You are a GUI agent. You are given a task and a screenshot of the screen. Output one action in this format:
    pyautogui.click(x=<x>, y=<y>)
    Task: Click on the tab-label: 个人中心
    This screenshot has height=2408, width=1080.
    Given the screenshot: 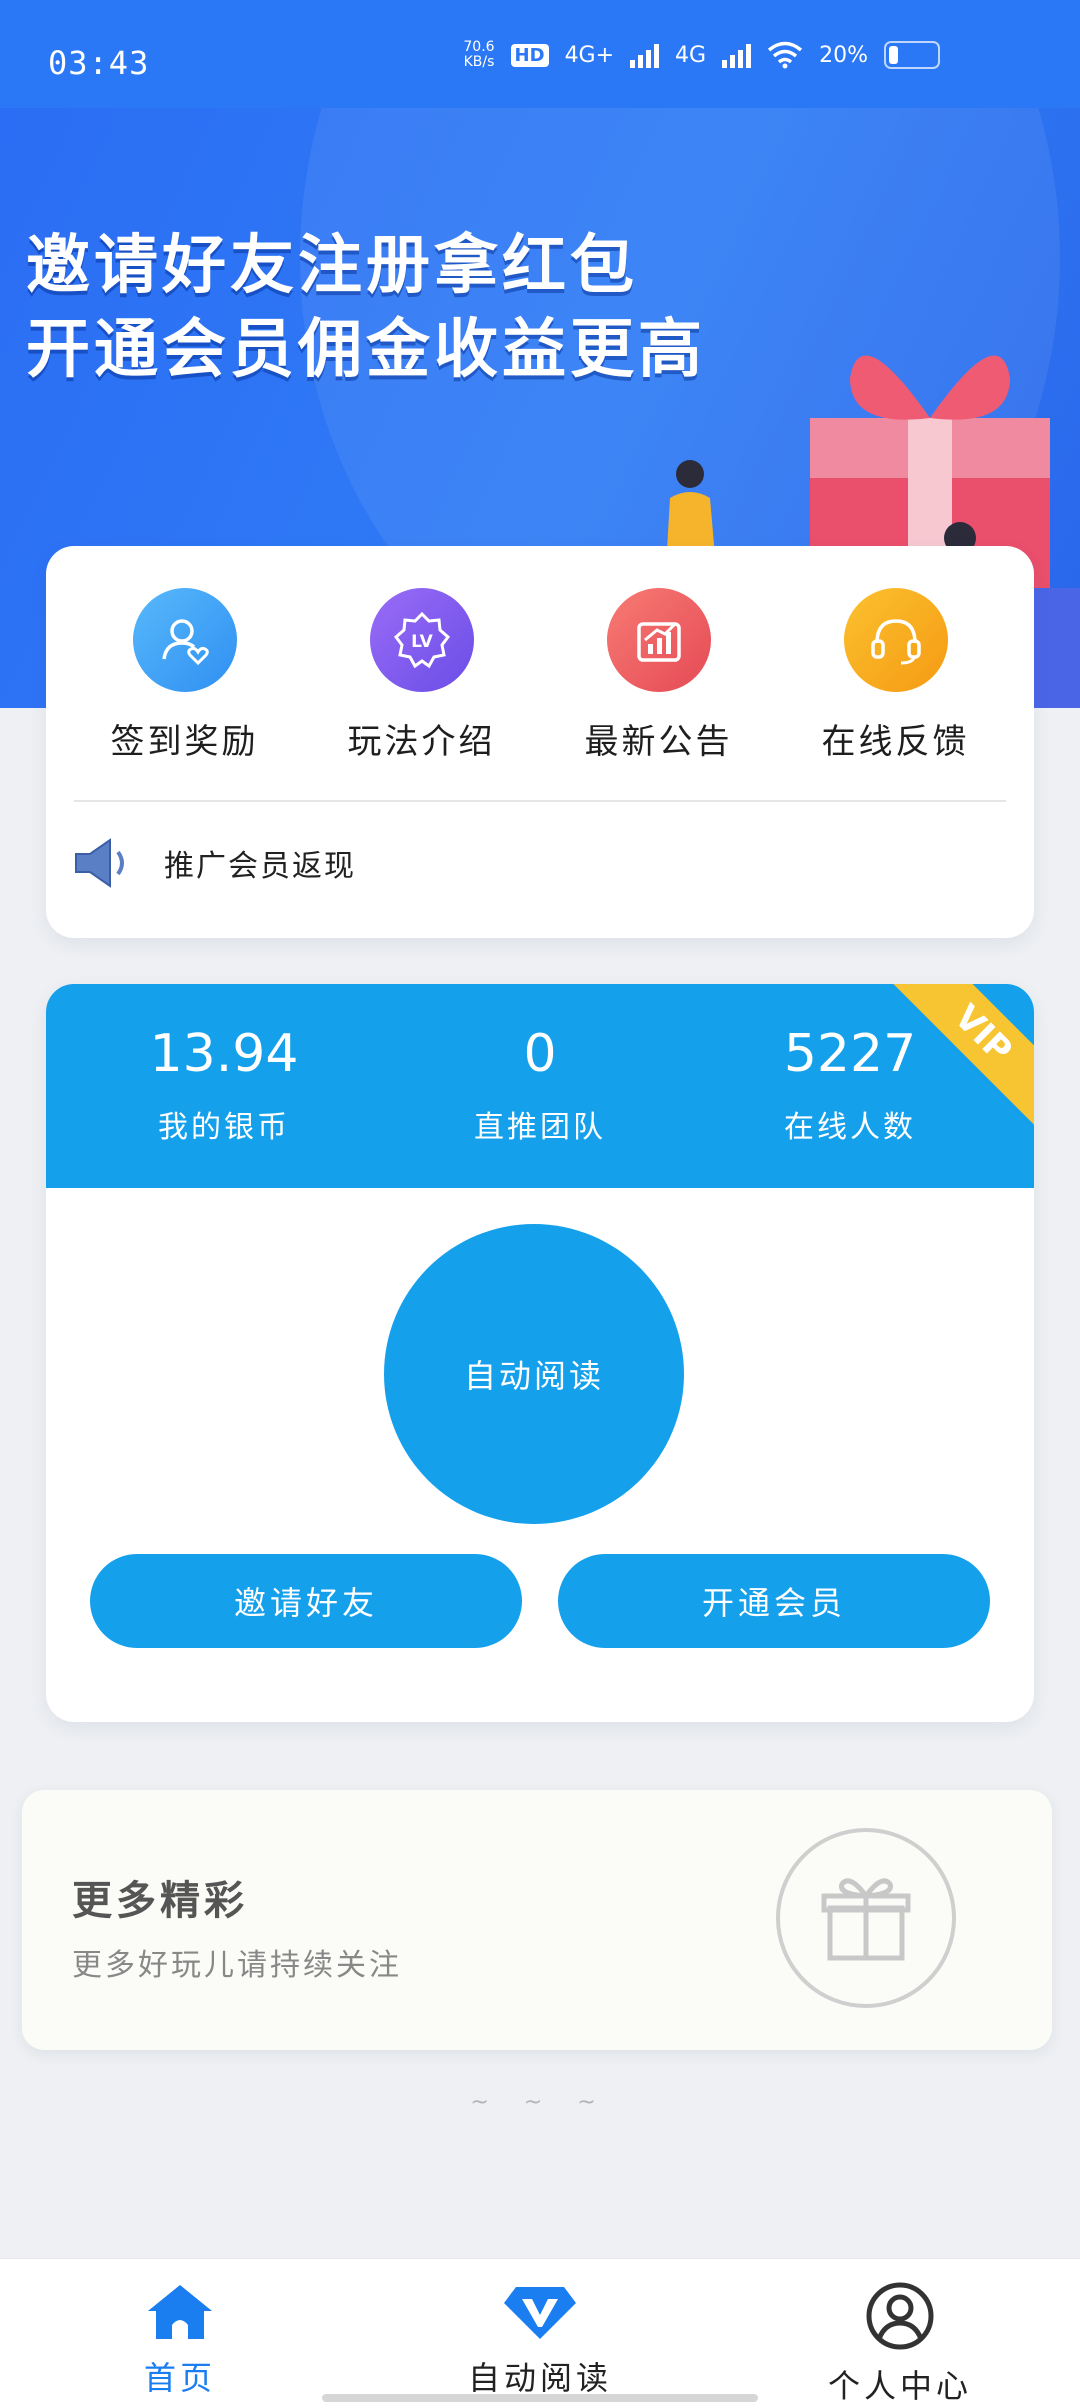 What is the action you would take?
    pyautogui.click(x=899, y=2386)
    